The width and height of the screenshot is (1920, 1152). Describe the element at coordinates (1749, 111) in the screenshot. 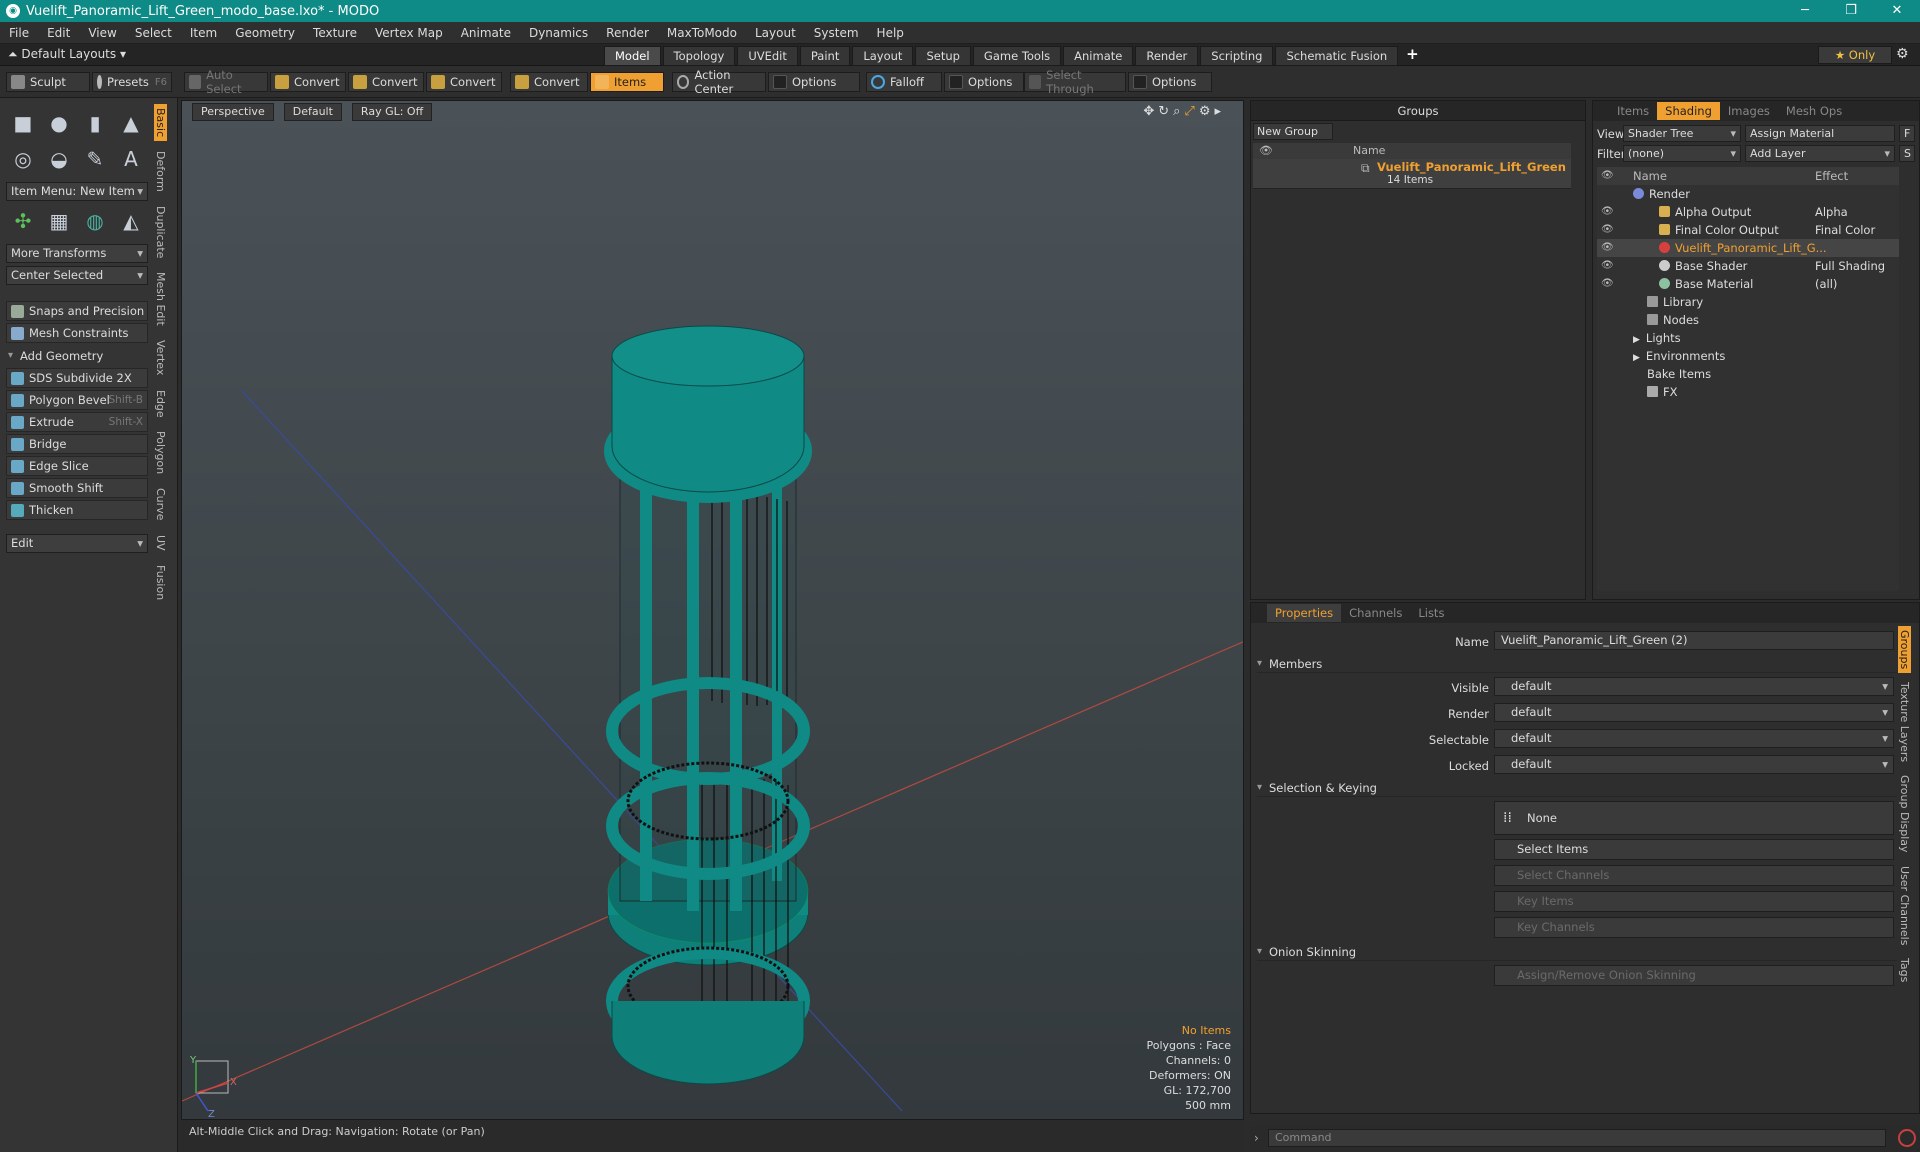

I see `tab-images: Images` at that location.